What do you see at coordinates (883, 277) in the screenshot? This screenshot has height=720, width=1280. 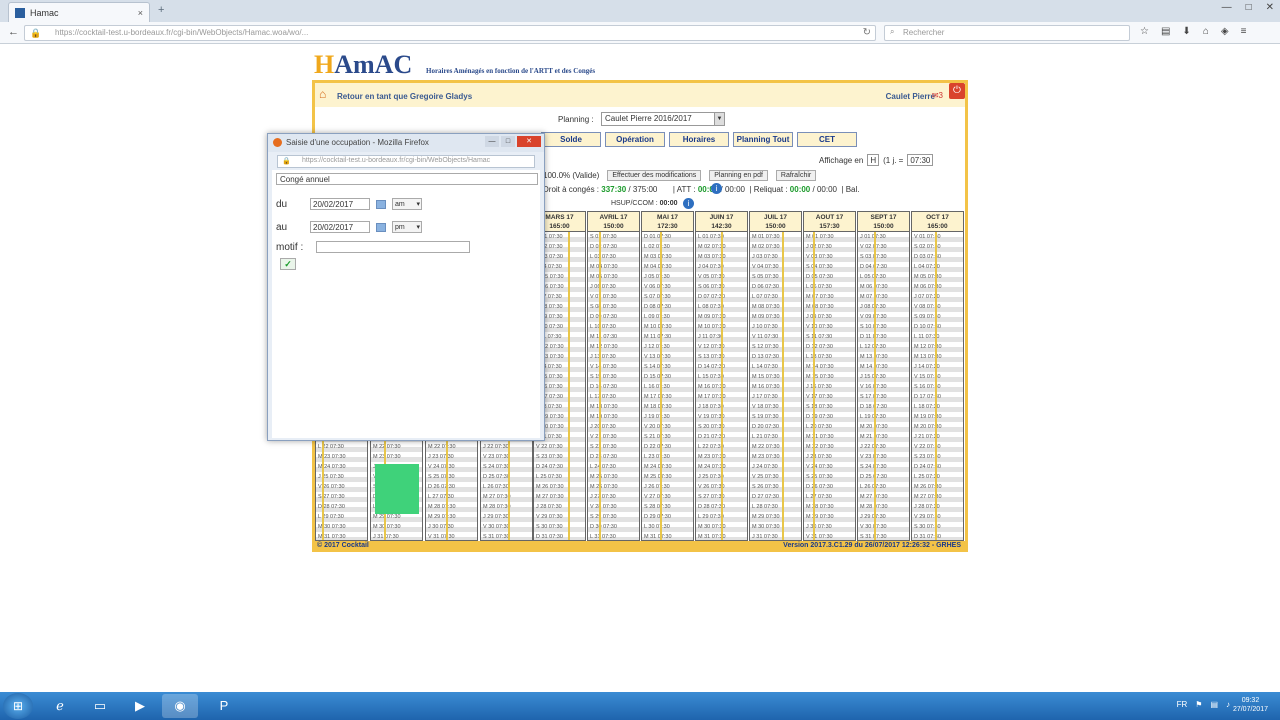 I see `day-row: L 05 07:30` at bounding box center [883, 277].